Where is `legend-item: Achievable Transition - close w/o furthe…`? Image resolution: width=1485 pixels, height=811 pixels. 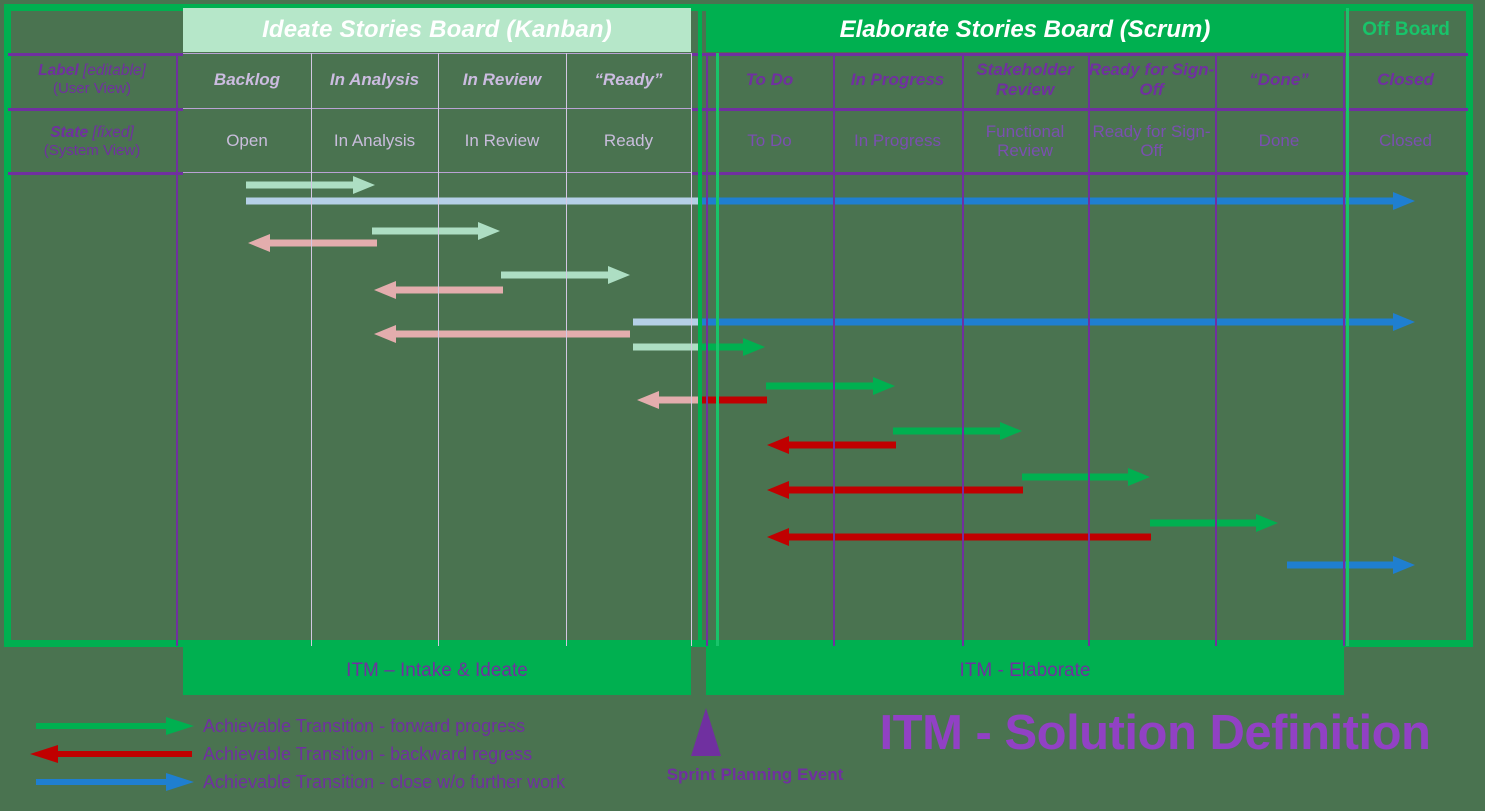
legend-item: Achievable Transition - close w/o furthe… is located at coordinates (338, 782).